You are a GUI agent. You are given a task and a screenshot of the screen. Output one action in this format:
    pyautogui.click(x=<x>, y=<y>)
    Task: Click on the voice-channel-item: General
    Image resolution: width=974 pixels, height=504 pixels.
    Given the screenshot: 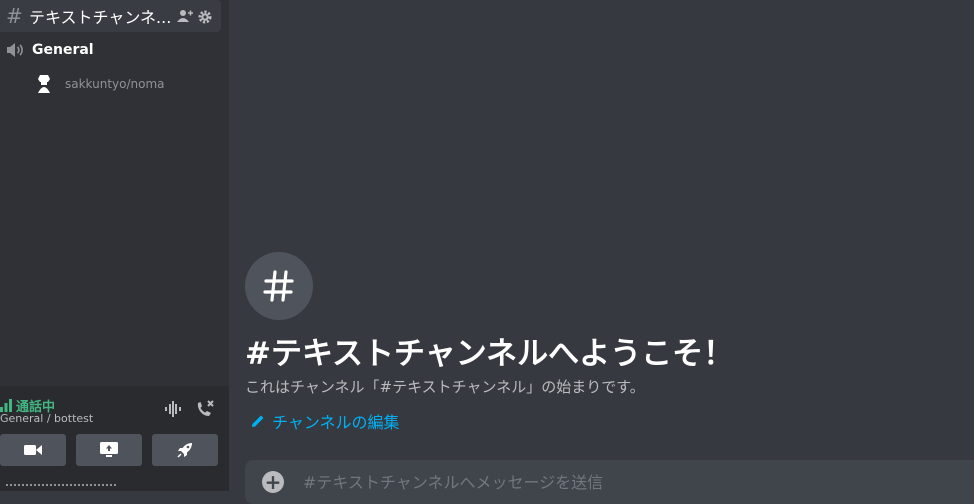 What is the action you would take?
    pyautogui.click(x=47, y=50)
    